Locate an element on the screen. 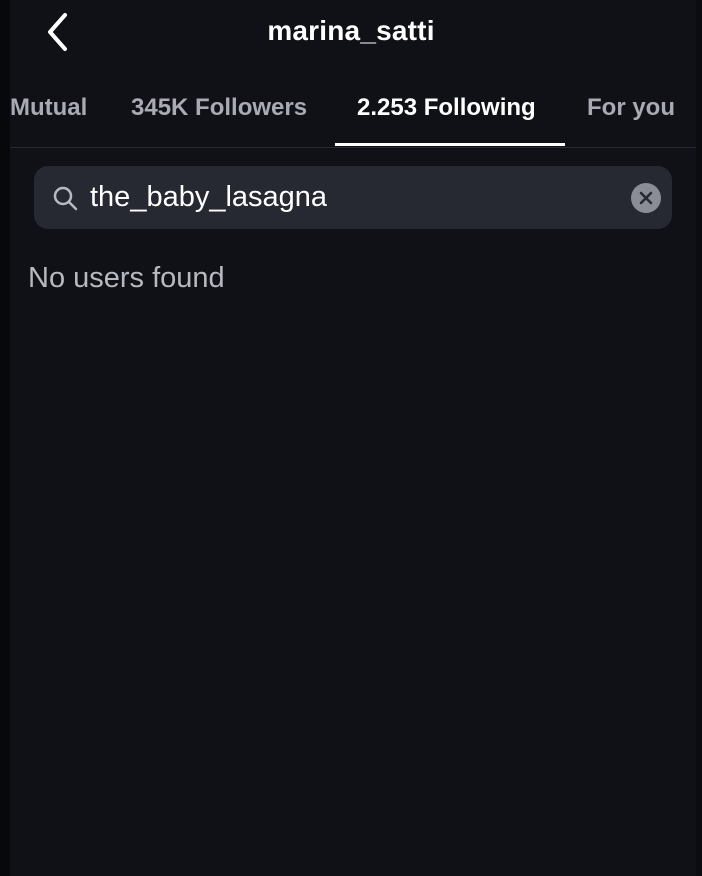 This screenshot has width=702, height=876. tab-mutual: Mutual is located at coordinates (48, 108).